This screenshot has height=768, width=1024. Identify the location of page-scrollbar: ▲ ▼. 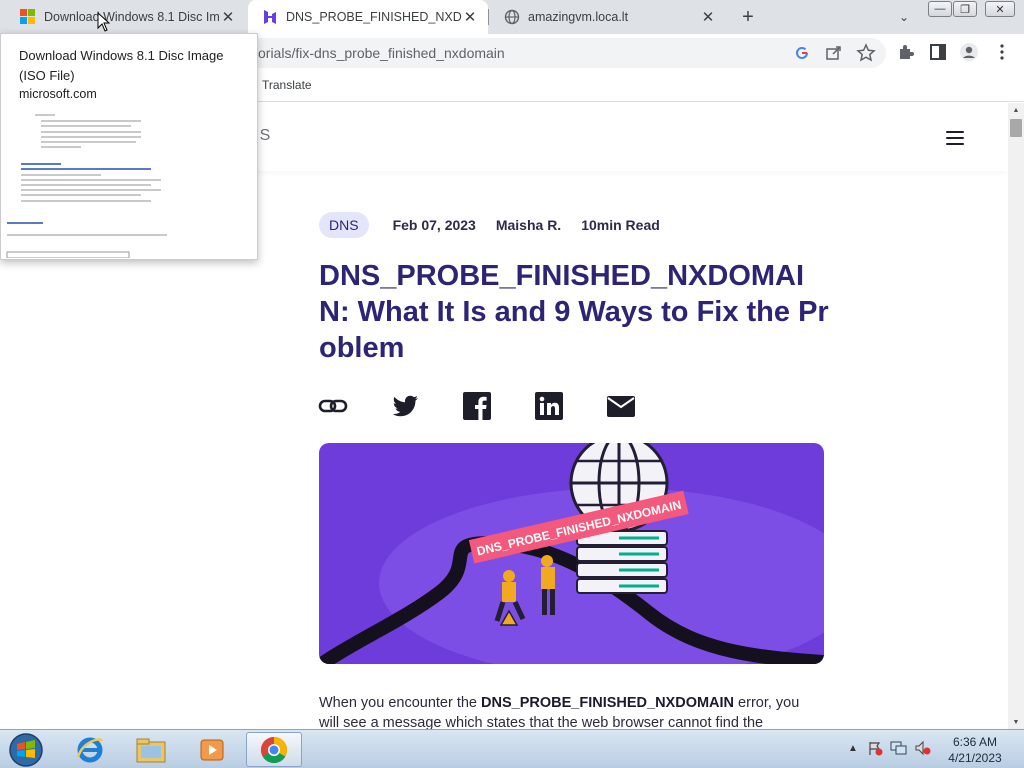
(1016, 416).